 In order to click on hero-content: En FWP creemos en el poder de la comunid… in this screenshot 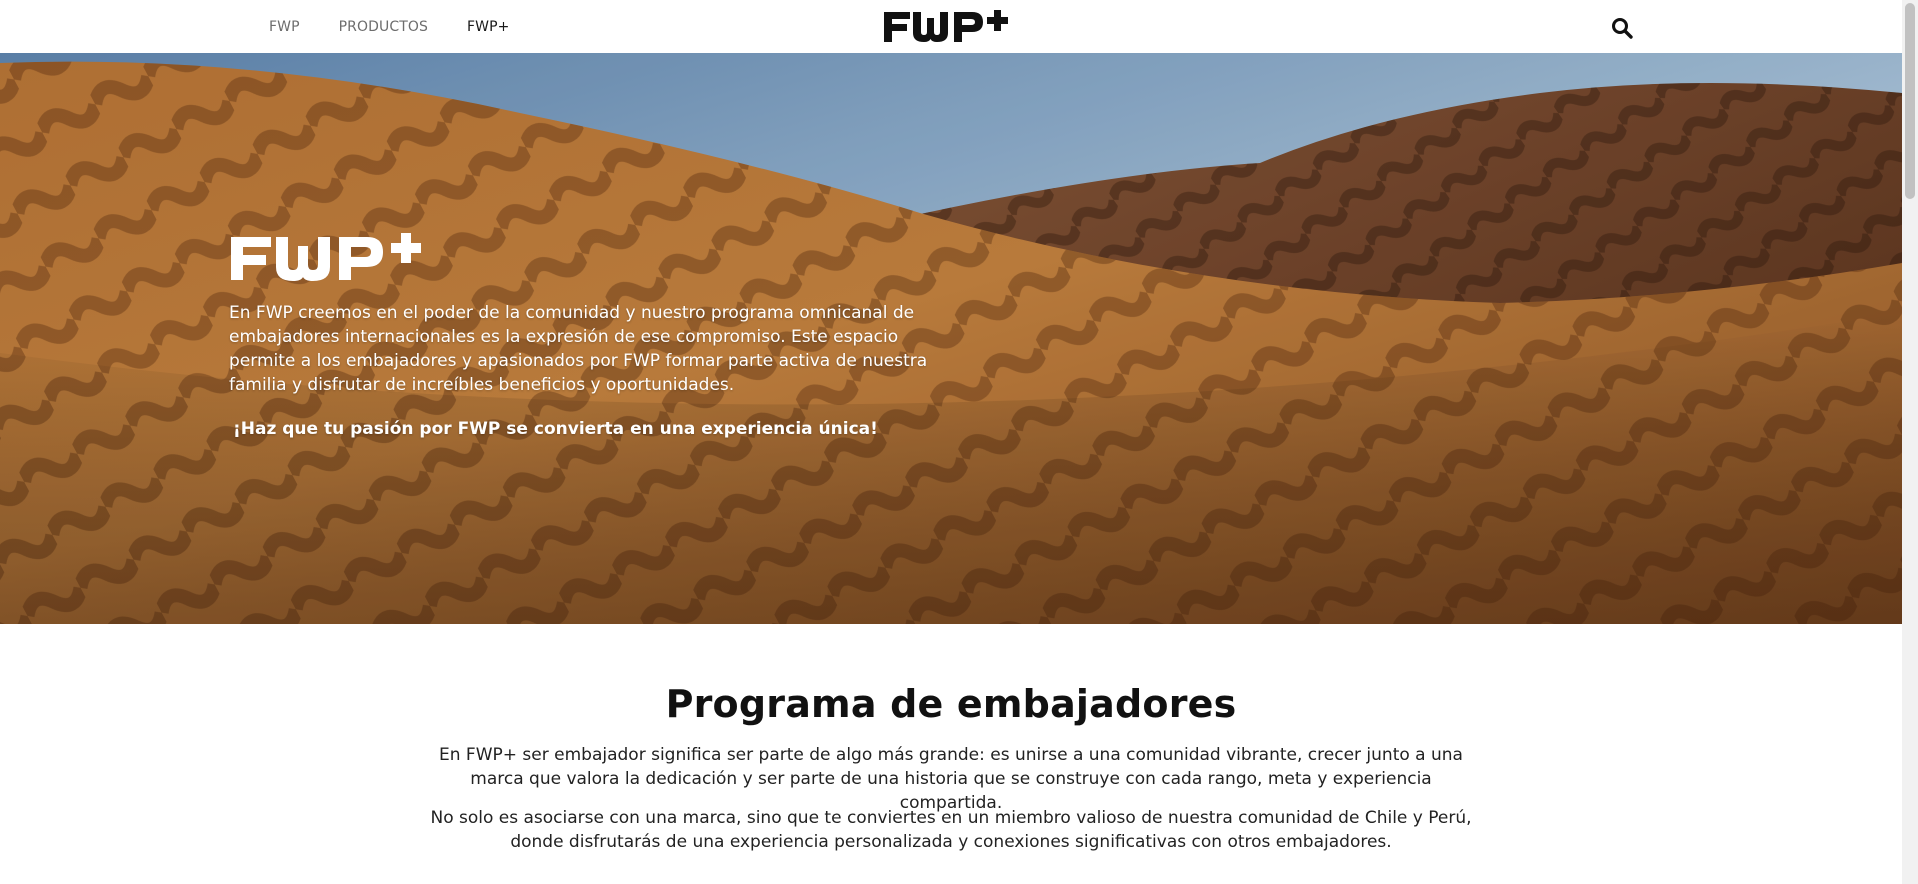, I will do `click(594, 335)`.